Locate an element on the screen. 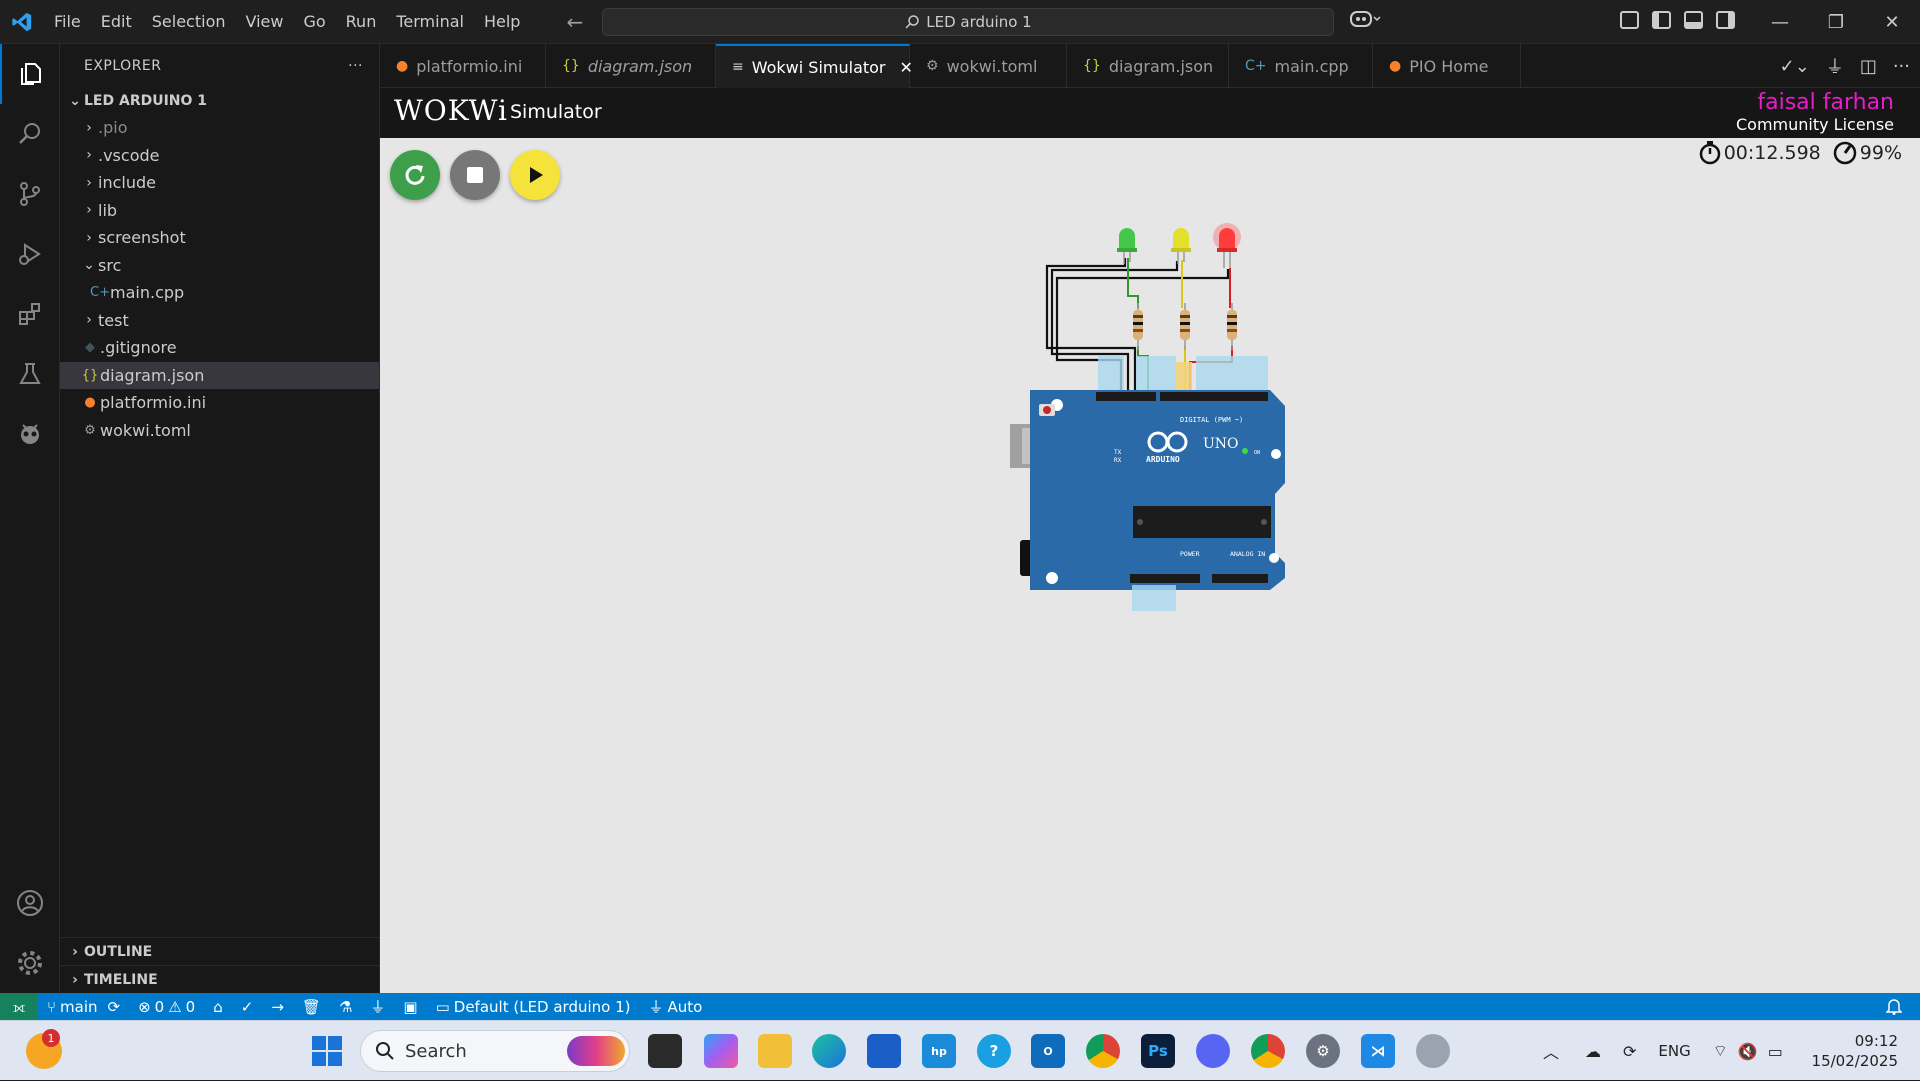  menu-view: View is located at coordinates (265, 22).